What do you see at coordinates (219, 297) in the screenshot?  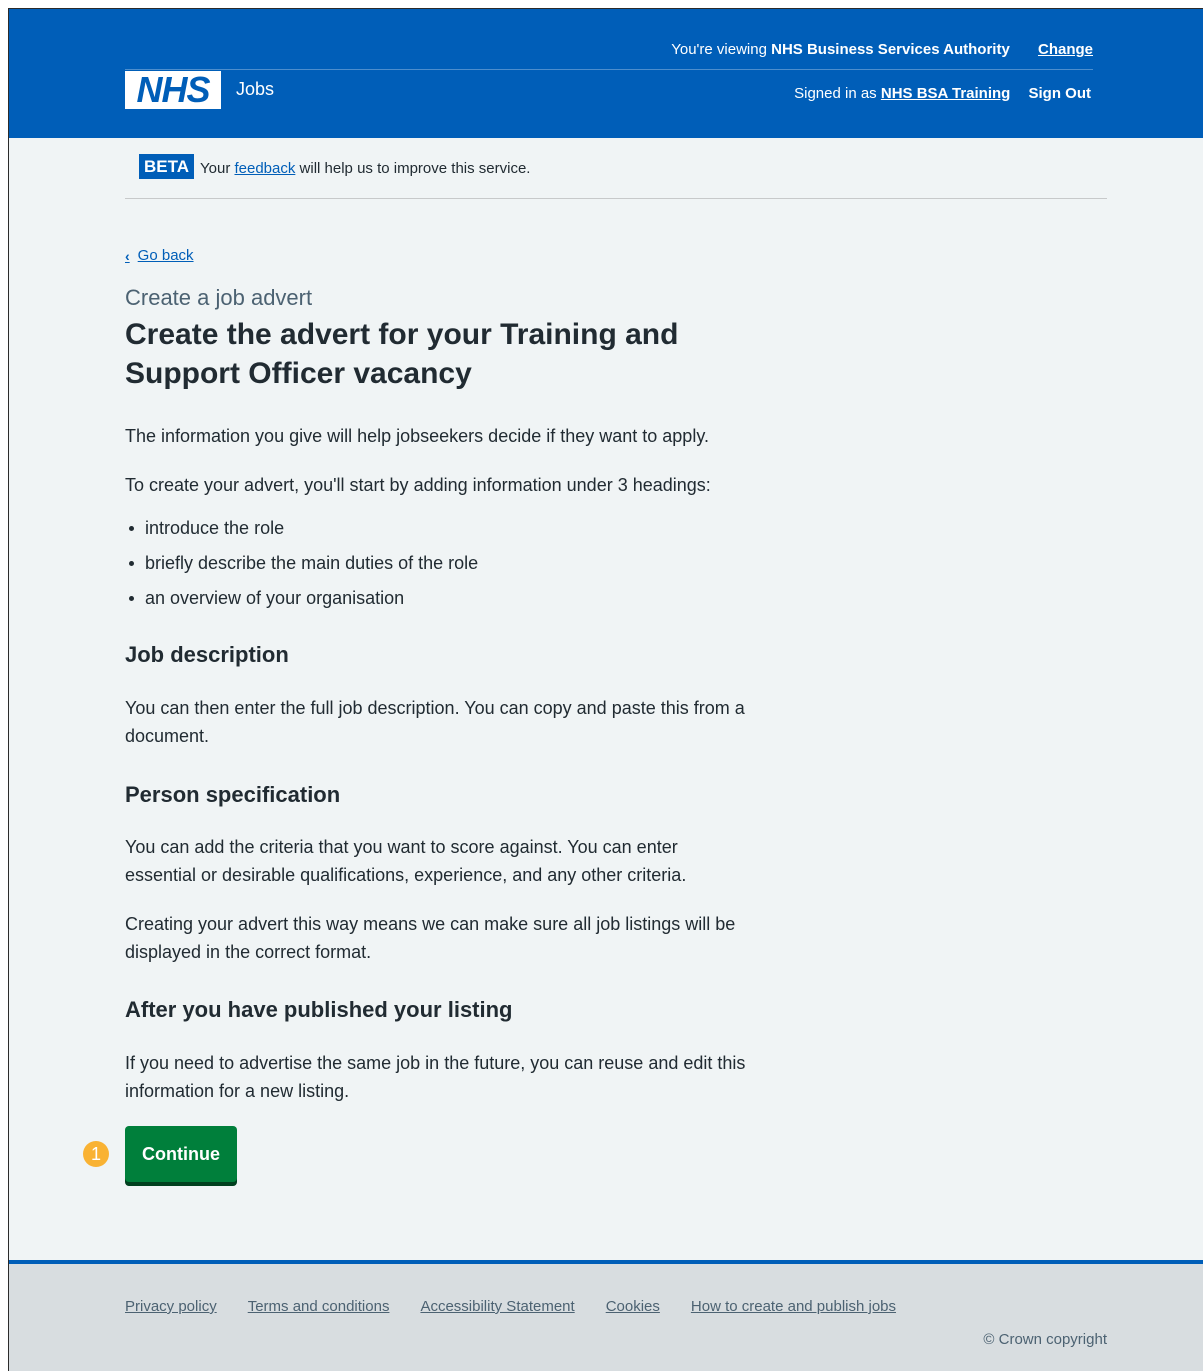 I see `page-caption: Create a job advert` at bounding box center [219, 297].